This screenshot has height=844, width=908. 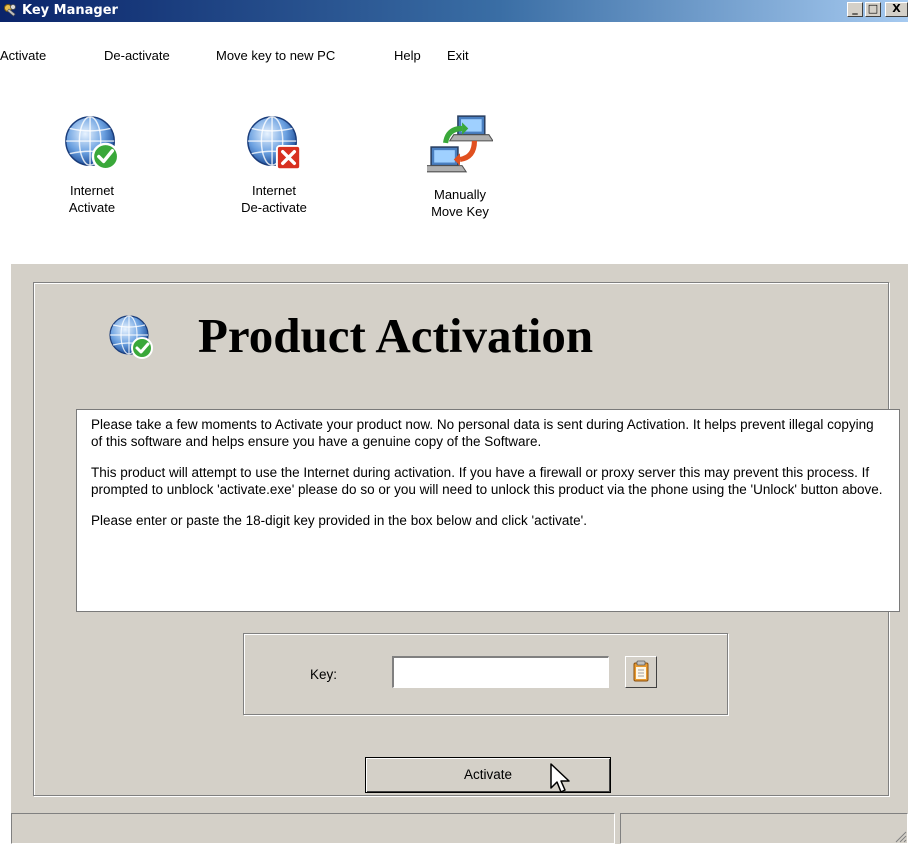 I want to click on key-entry-group: Key:, so click(x=485, y=674).